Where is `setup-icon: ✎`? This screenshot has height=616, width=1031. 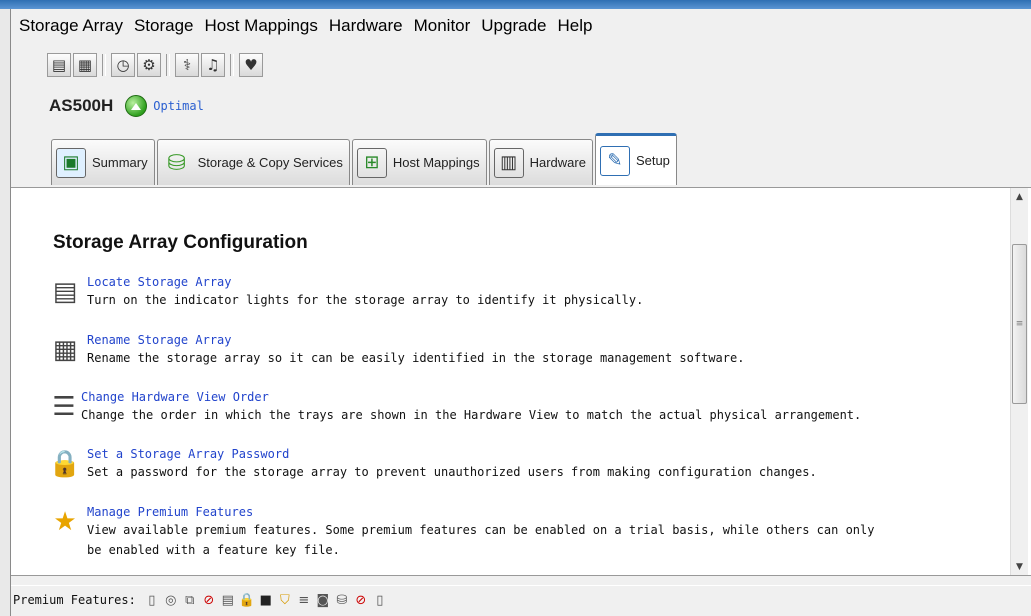 setup-icon: ✎ is located at coordinates (614, 160).